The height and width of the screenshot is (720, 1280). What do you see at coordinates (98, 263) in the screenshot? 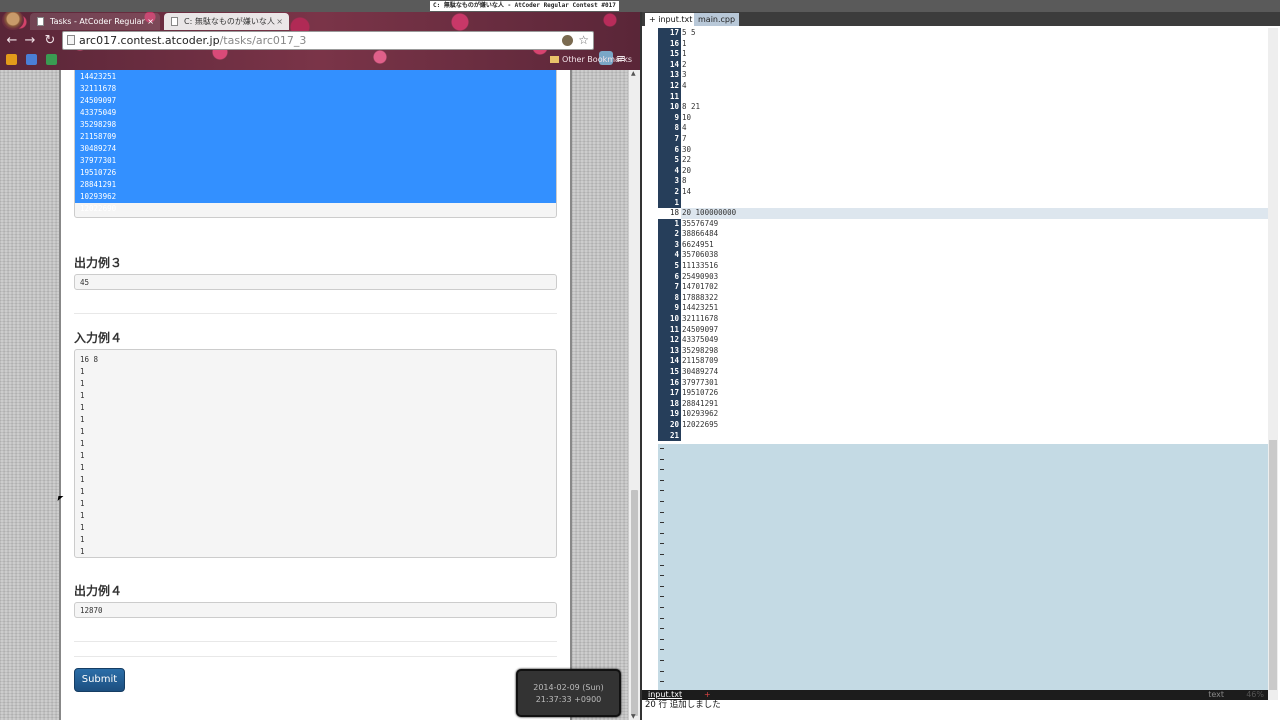
I see `output-example-3-heading: 出力例３` at bounding box center [98, 263].